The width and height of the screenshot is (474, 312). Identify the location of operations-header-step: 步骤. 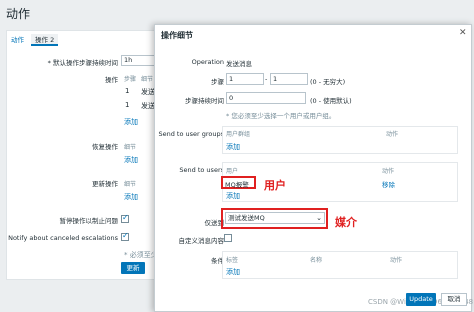
(130, 79).